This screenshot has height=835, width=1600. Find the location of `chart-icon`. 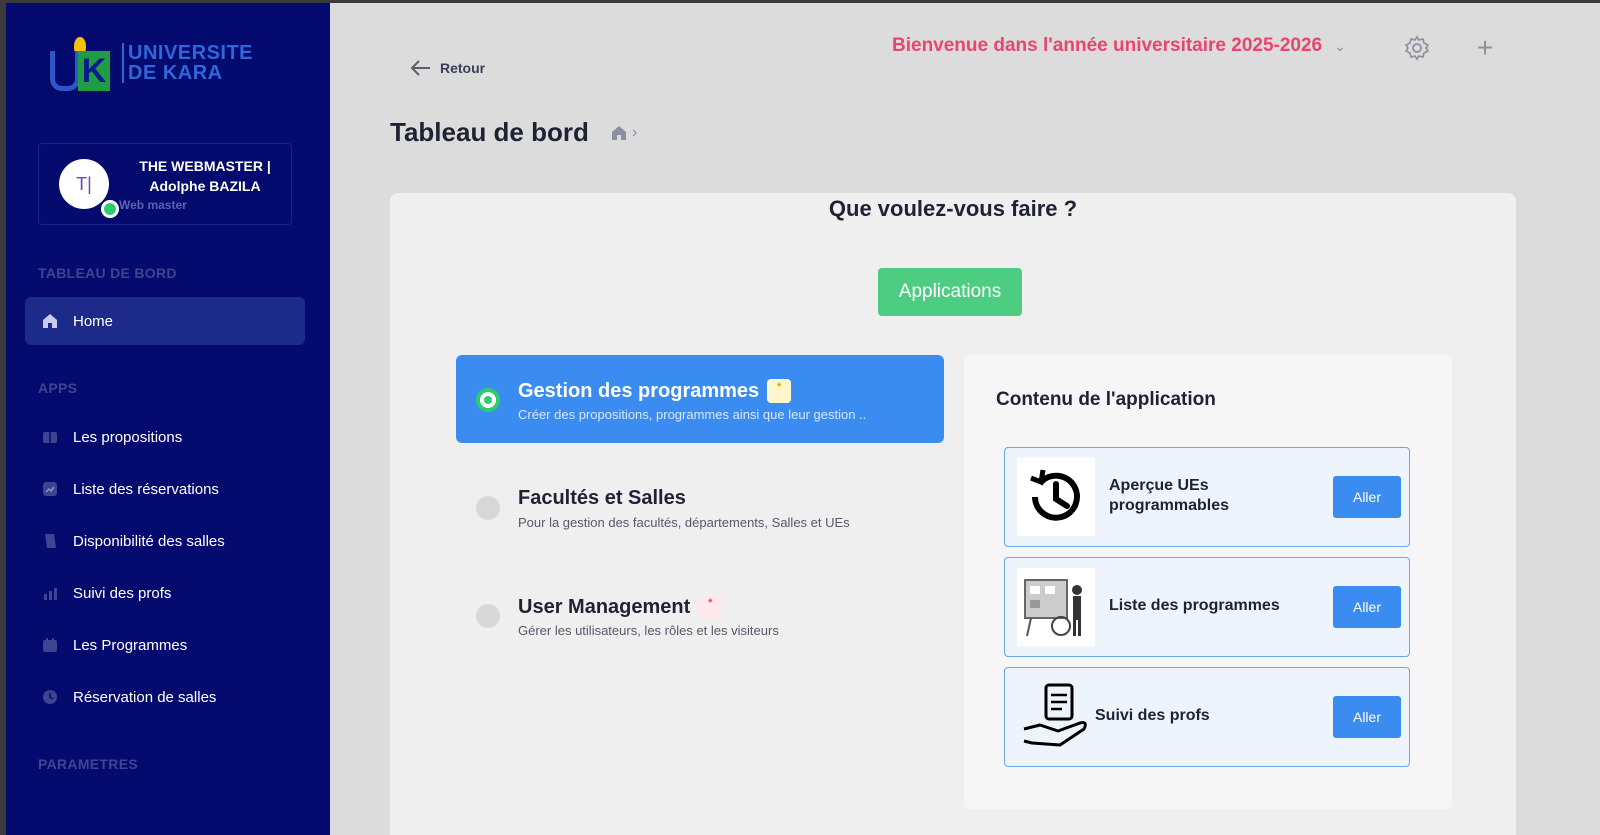

chart-icon is located at coordinates (50, 489).